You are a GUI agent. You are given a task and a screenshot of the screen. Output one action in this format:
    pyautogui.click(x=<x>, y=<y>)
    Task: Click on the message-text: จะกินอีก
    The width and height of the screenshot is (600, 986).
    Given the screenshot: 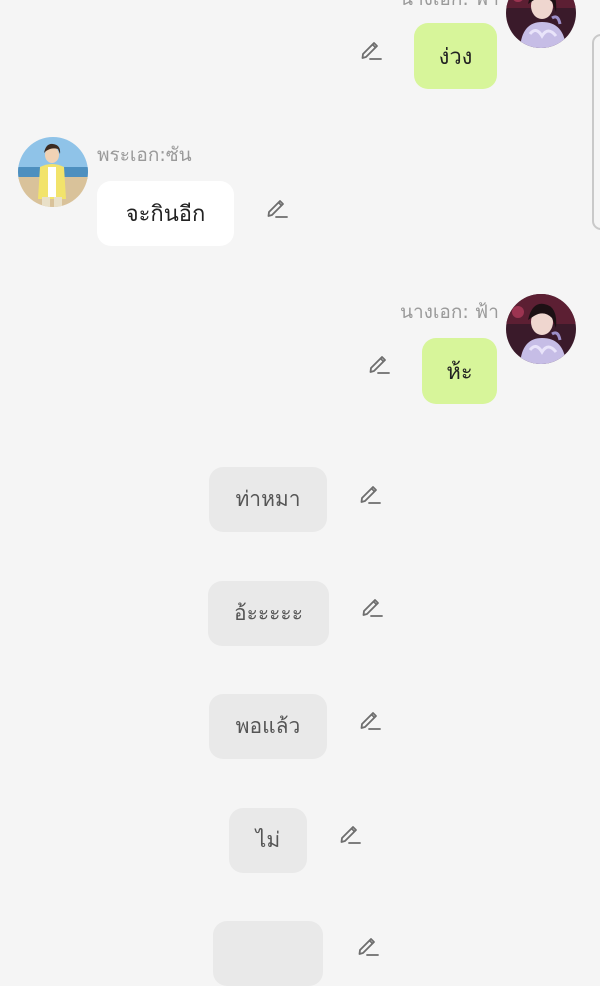 What is the action you would take?
    pyautogui.click(x=165, y=214)
    